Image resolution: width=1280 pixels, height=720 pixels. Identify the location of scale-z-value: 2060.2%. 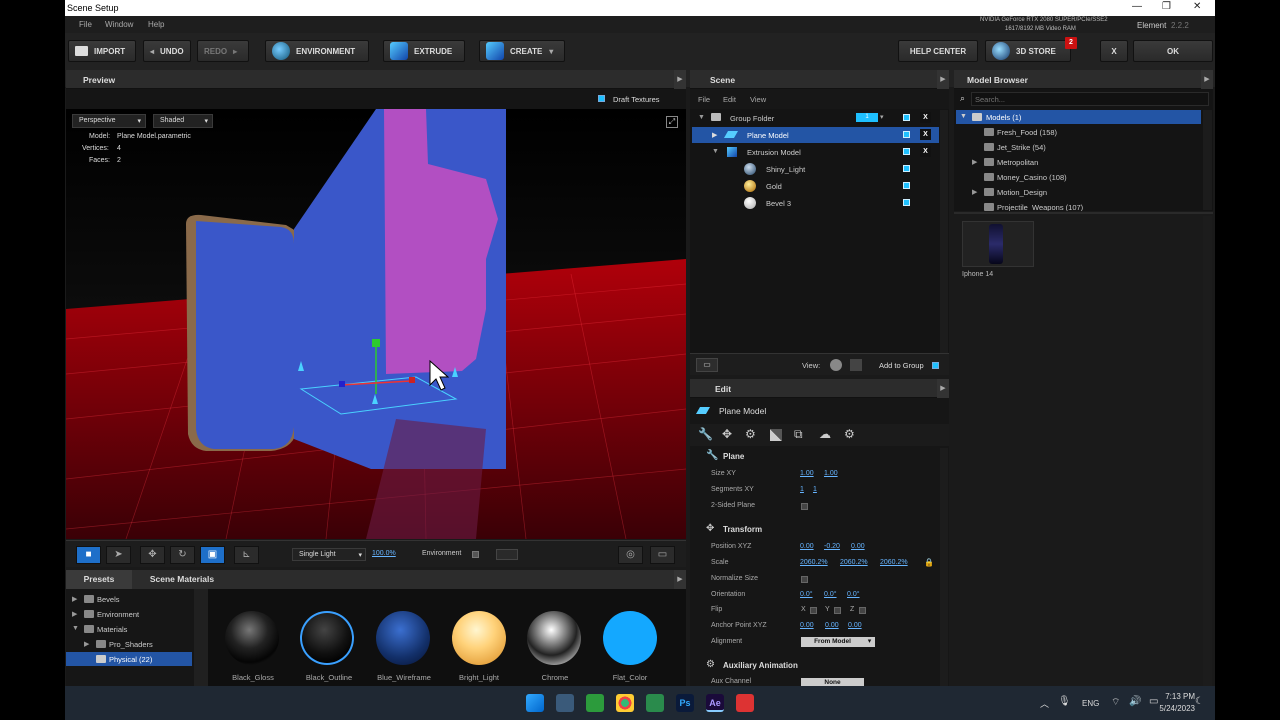
(894, 562).